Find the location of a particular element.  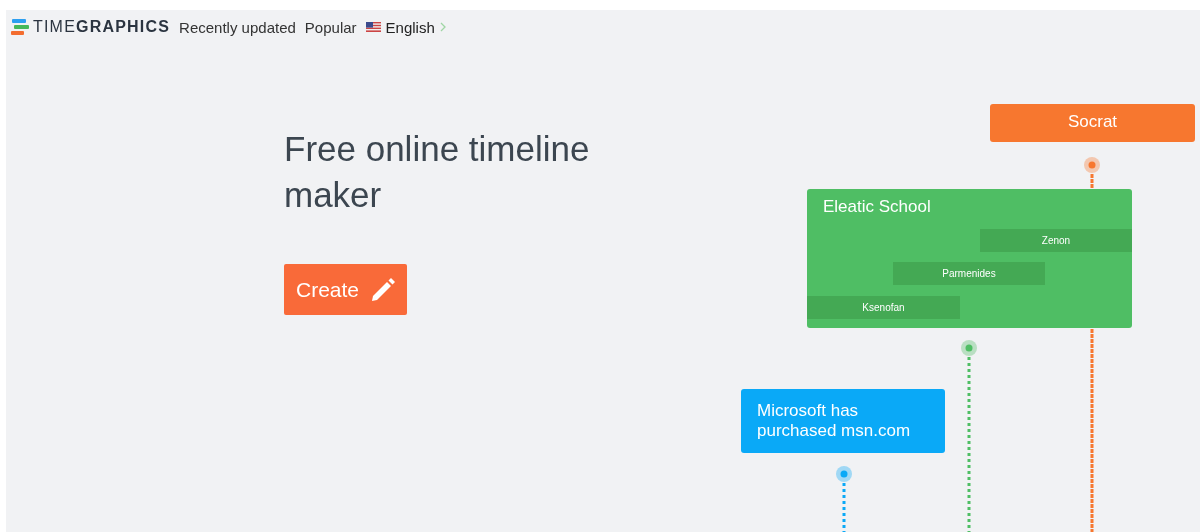

flag-icon is located at coordinates (373, 27).